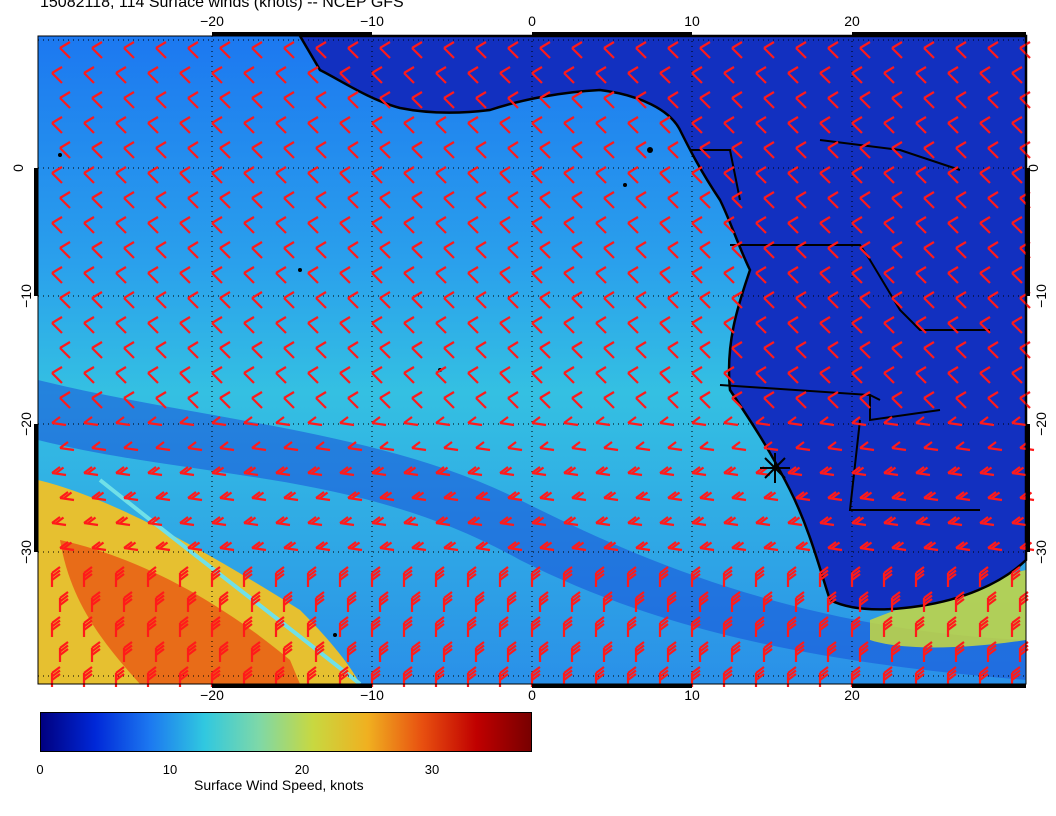 The image size is (1056, 816). I want to click on lat-tick-left: −20, so click(25, 424).